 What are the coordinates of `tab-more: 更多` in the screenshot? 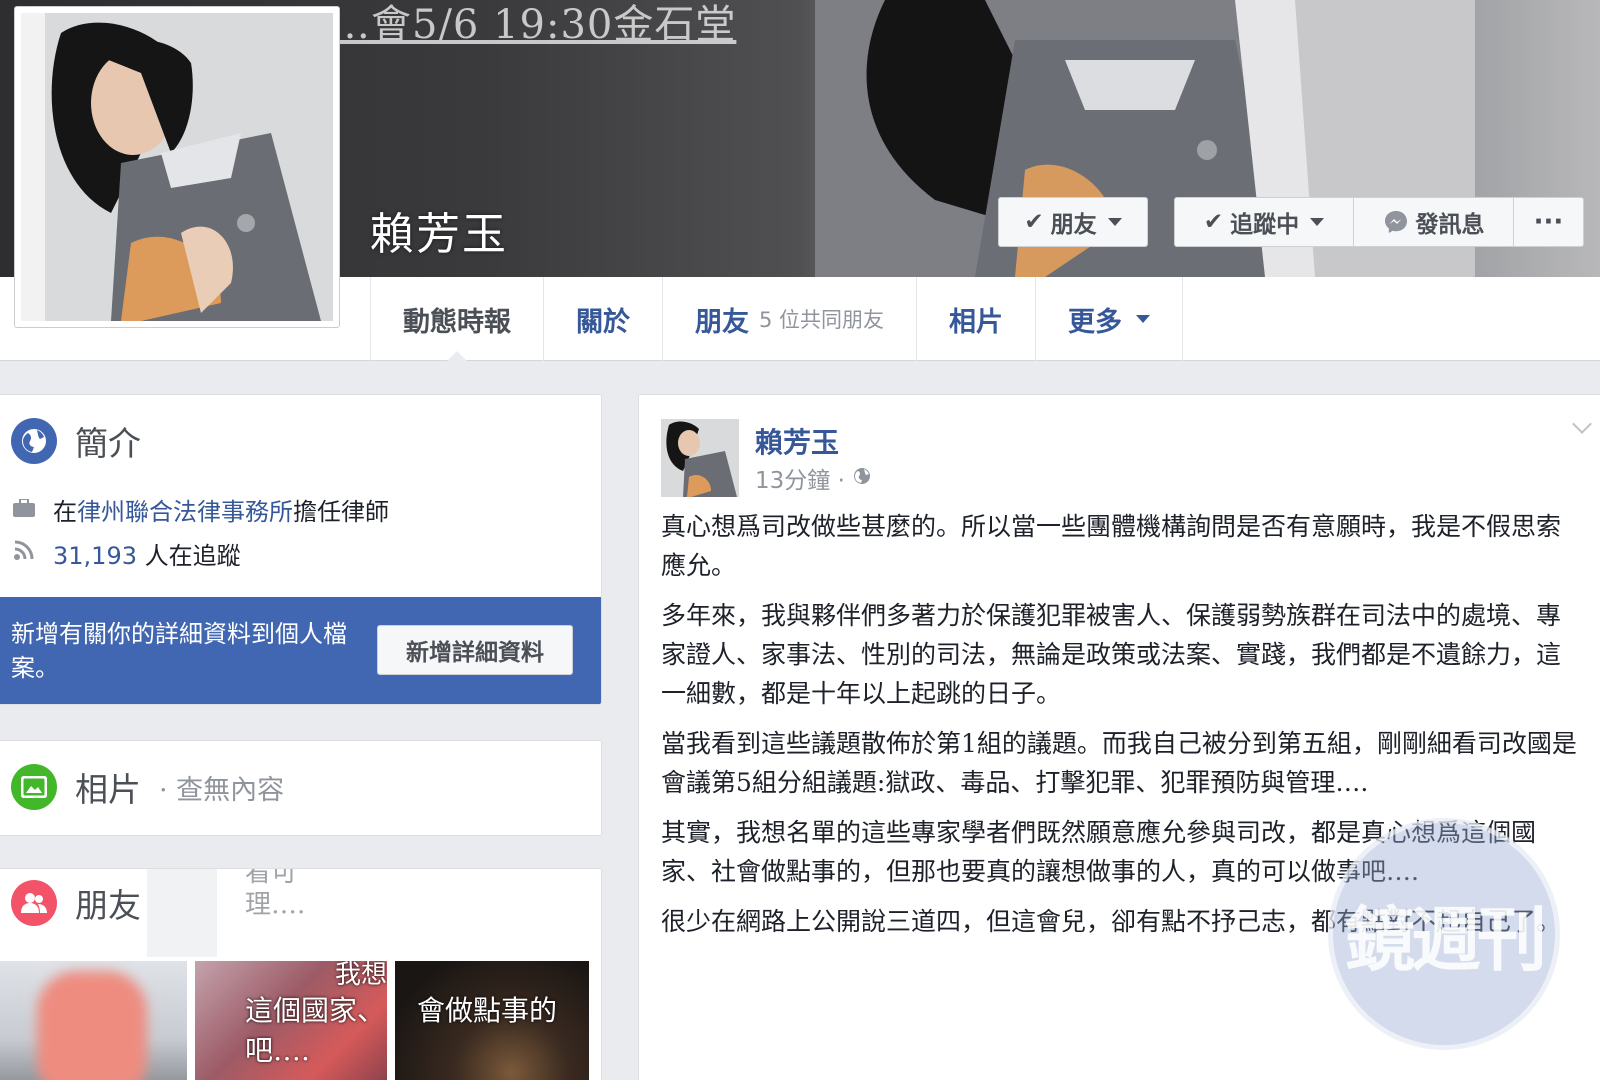 It's located at (1109, 319).